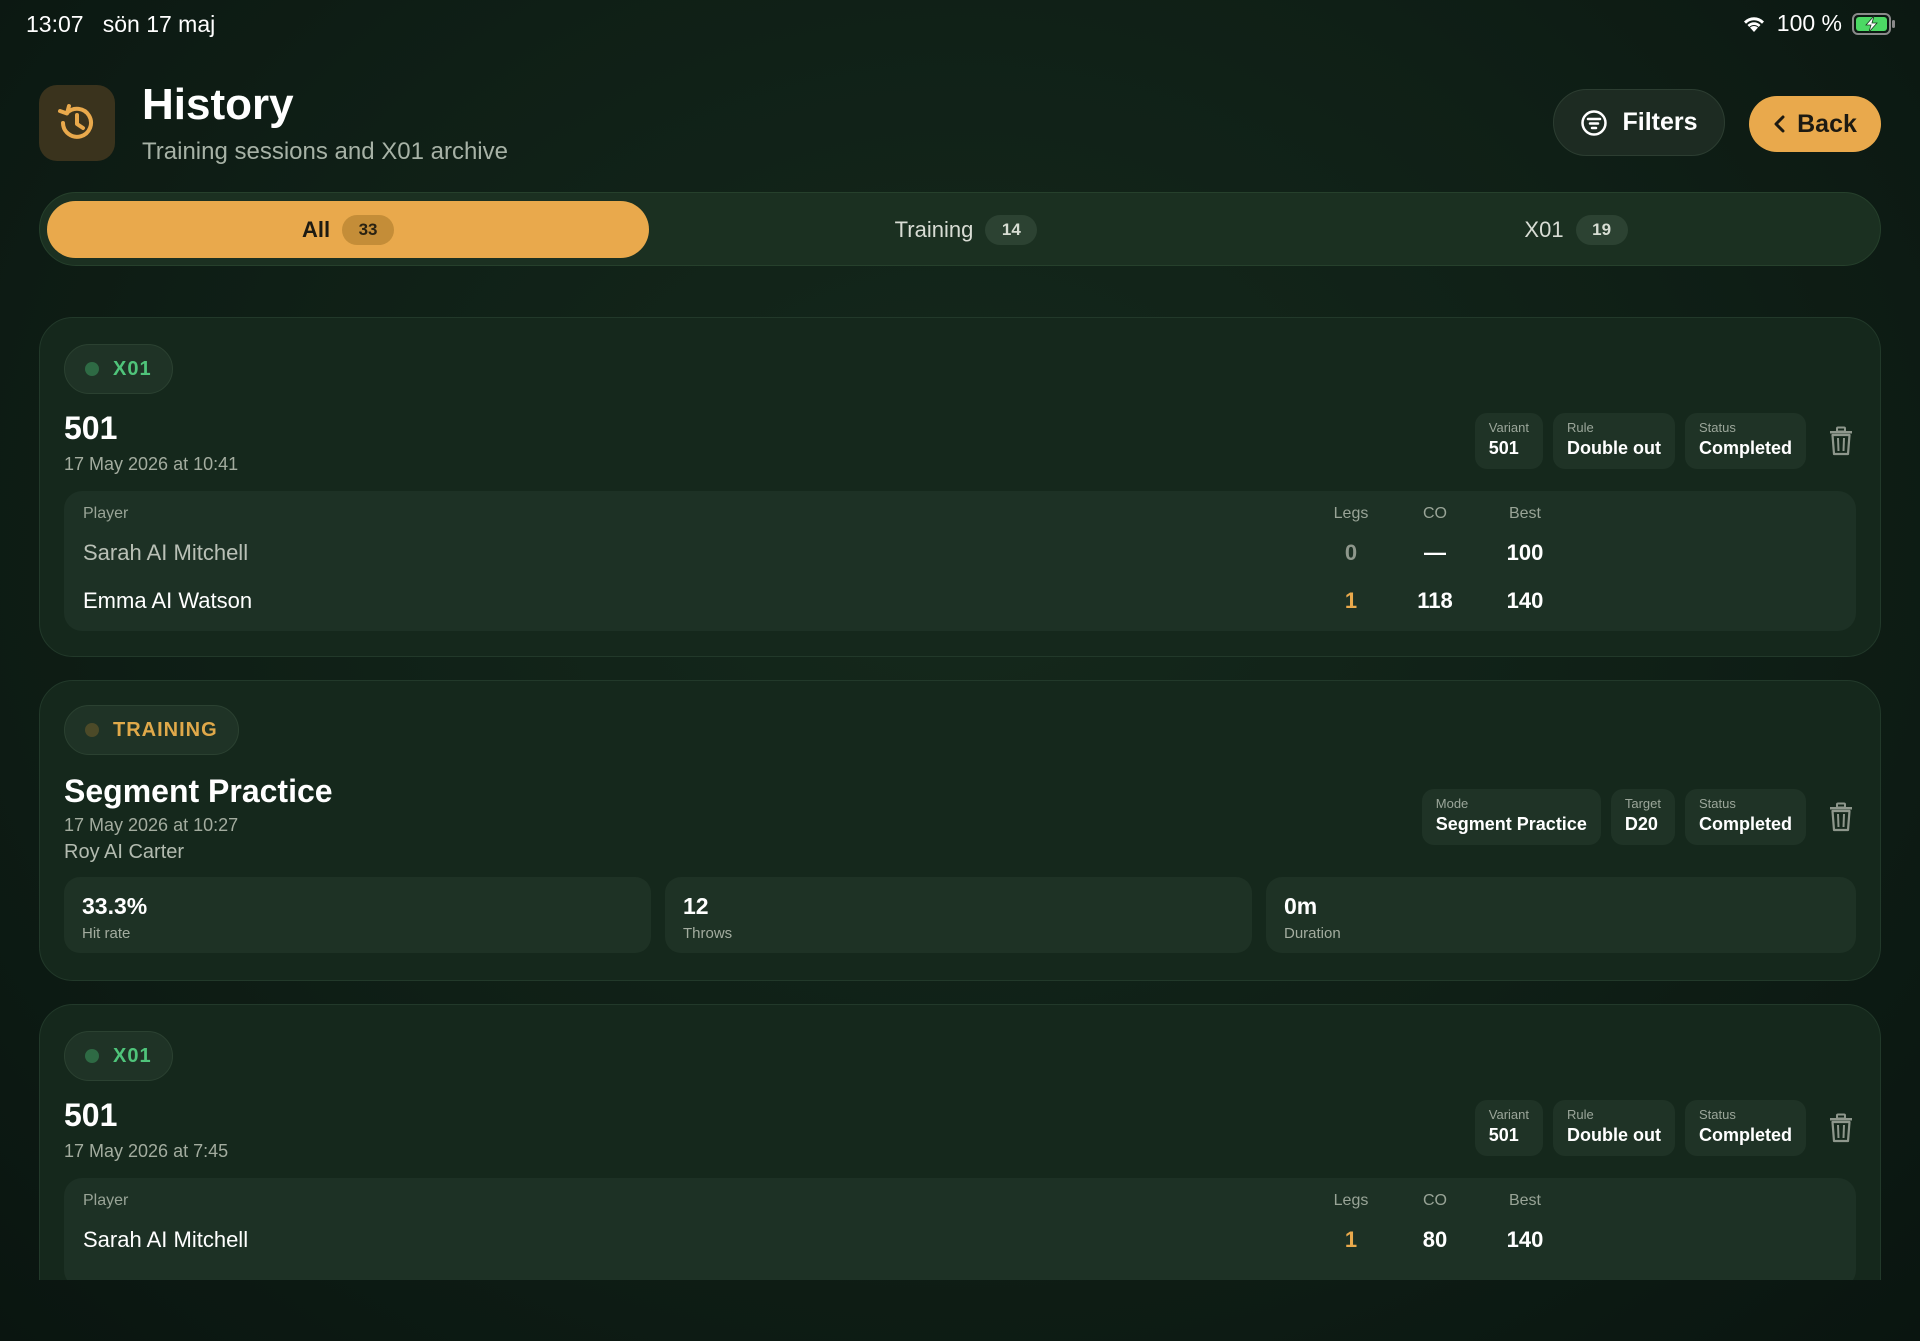 Image resolution: width=1920 pixels, height=1341 pixels. What do you see at coordinates (348, 229) in the screenshot?
I see `tab-all: All 33` at bounding box center [348, 229].